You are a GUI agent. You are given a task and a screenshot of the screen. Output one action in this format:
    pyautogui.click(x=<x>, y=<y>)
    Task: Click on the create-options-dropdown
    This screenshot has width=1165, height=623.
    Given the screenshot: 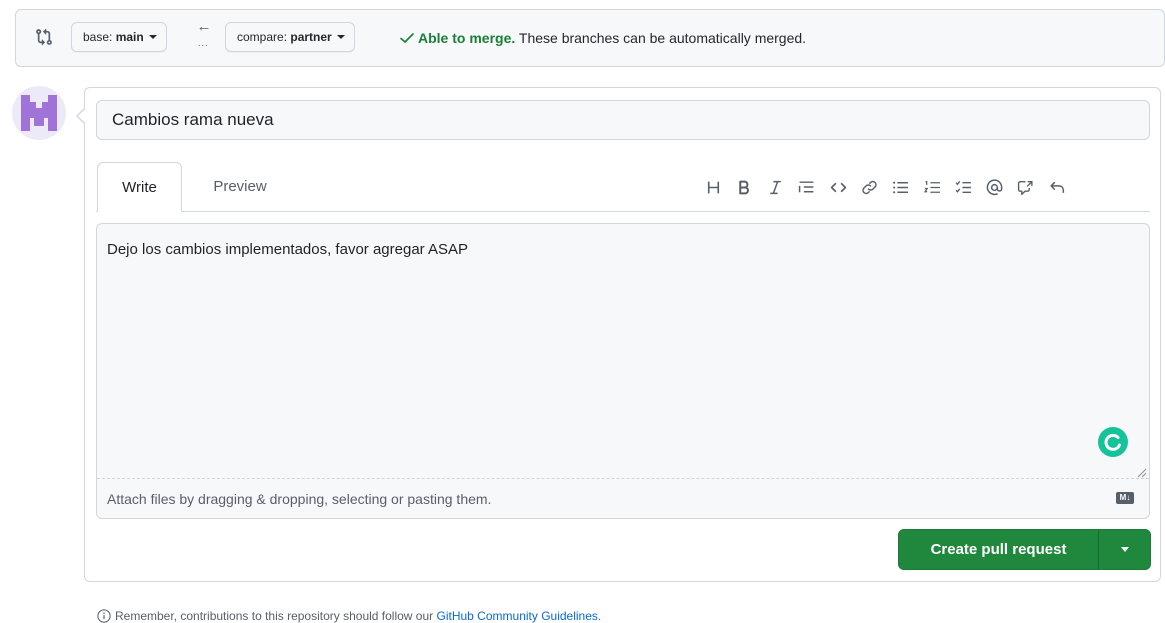 What is the action you would take?
    pyautogui.click(x=1124, y=549)
    